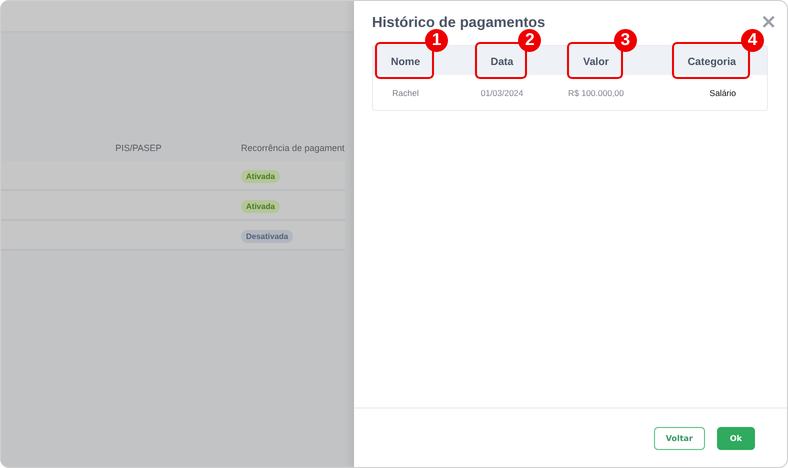 This screenshot has height=468, width=788. I want to click on column-header: Recorrência de pagament, so click(293, 148).